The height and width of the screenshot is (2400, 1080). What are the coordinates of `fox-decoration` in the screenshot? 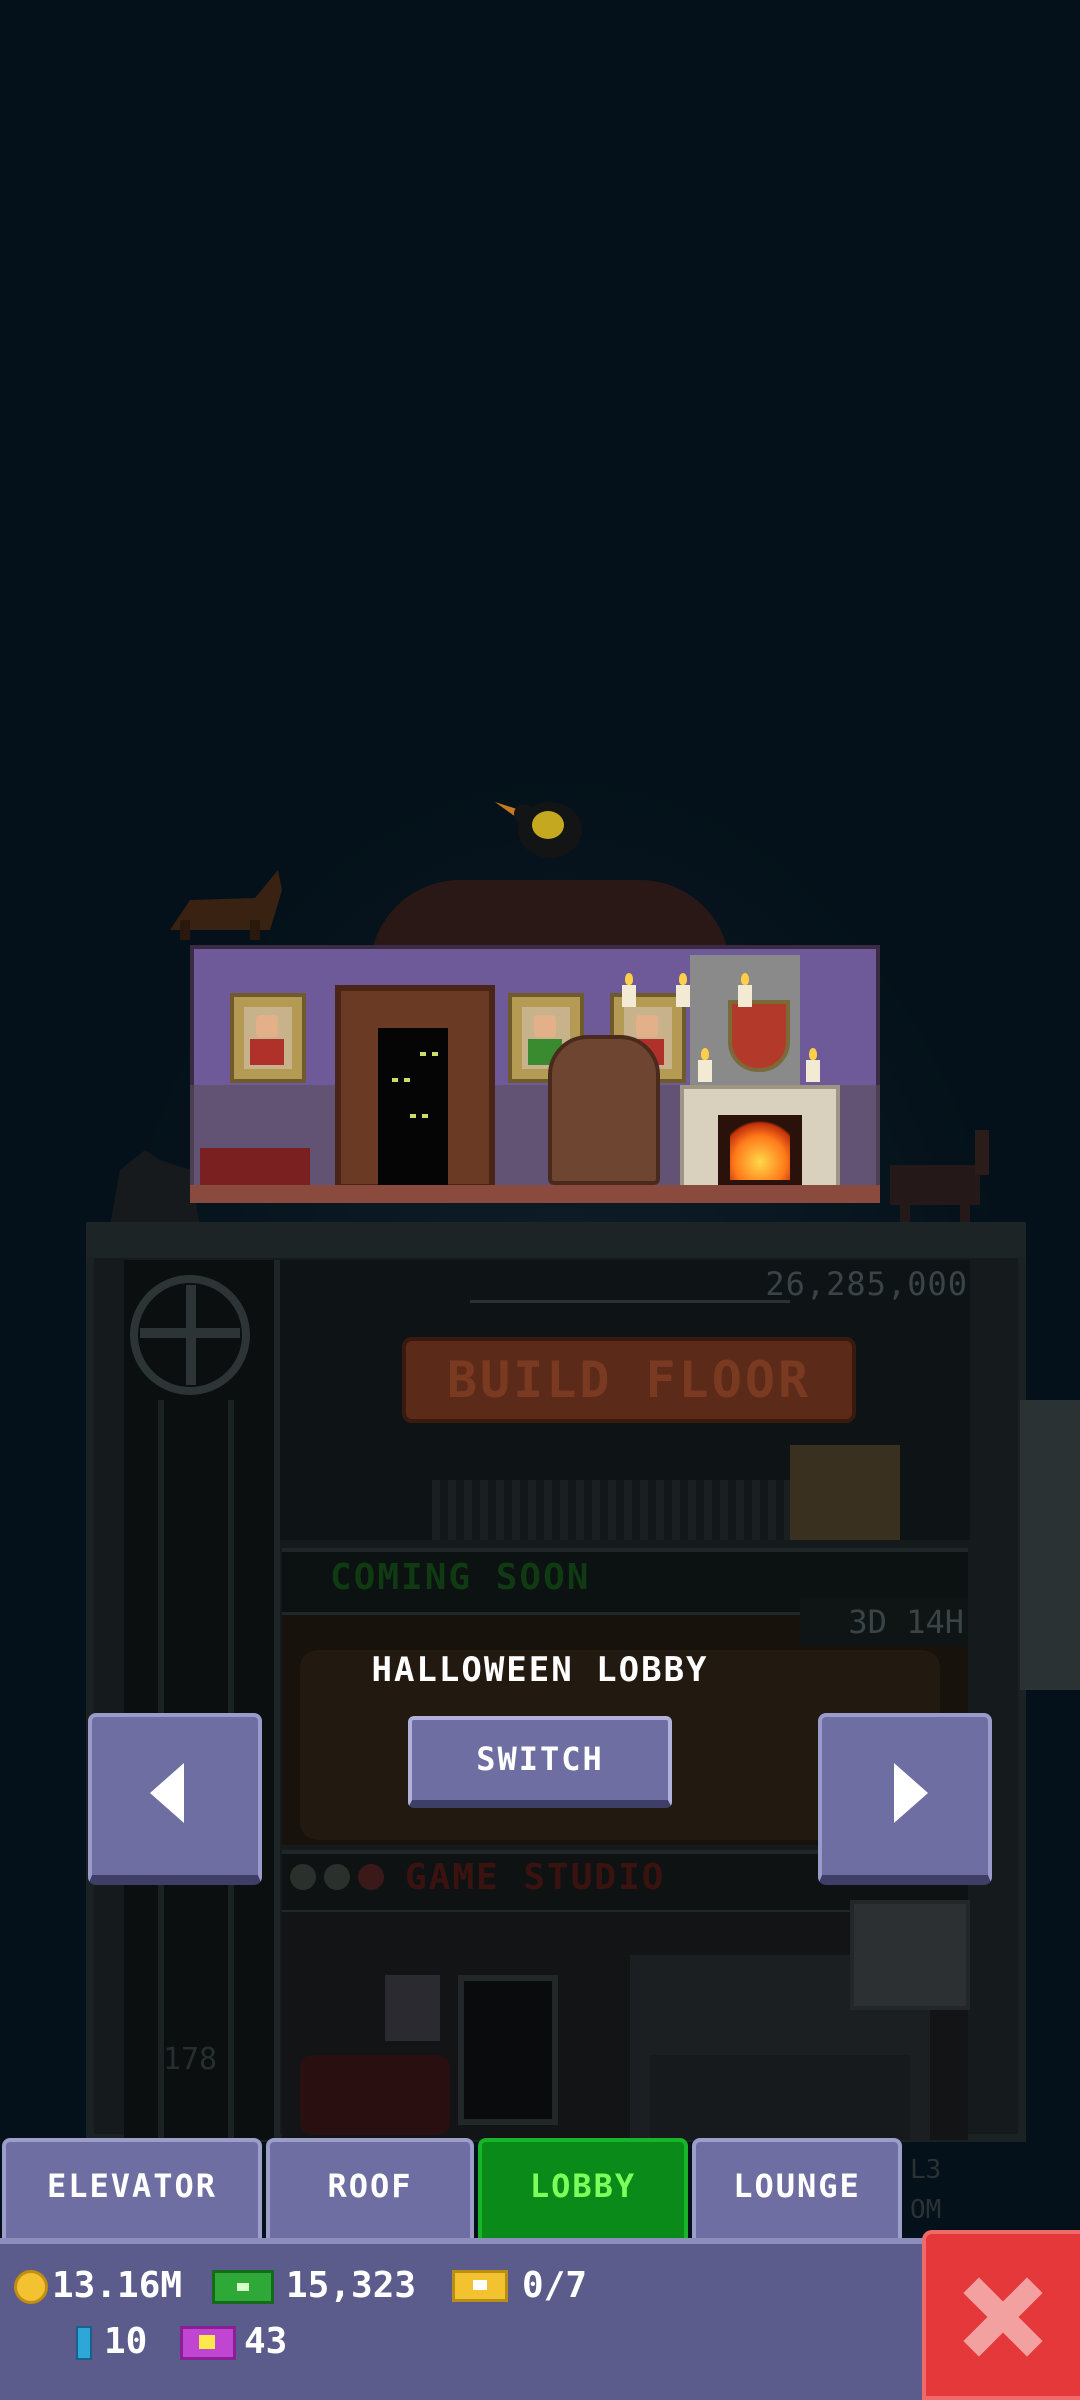 It's located at (226, 905).